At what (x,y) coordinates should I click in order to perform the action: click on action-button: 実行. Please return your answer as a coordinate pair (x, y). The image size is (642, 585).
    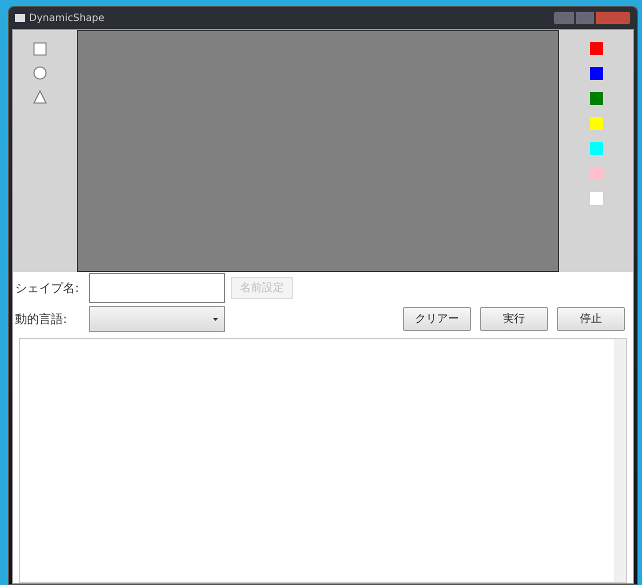
    Looking at the image, I should click on (514, 319).